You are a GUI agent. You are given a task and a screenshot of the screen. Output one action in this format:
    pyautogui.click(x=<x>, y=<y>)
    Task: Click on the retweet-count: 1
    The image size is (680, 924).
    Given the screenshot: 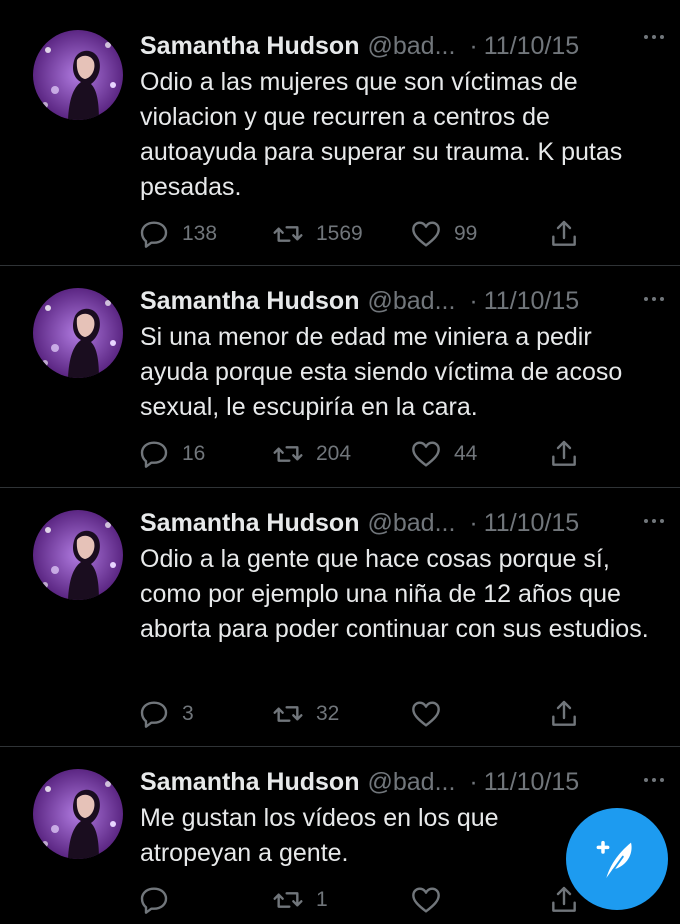 What is the action you would take?
    pyautogui.click(x=322, y=899)
    